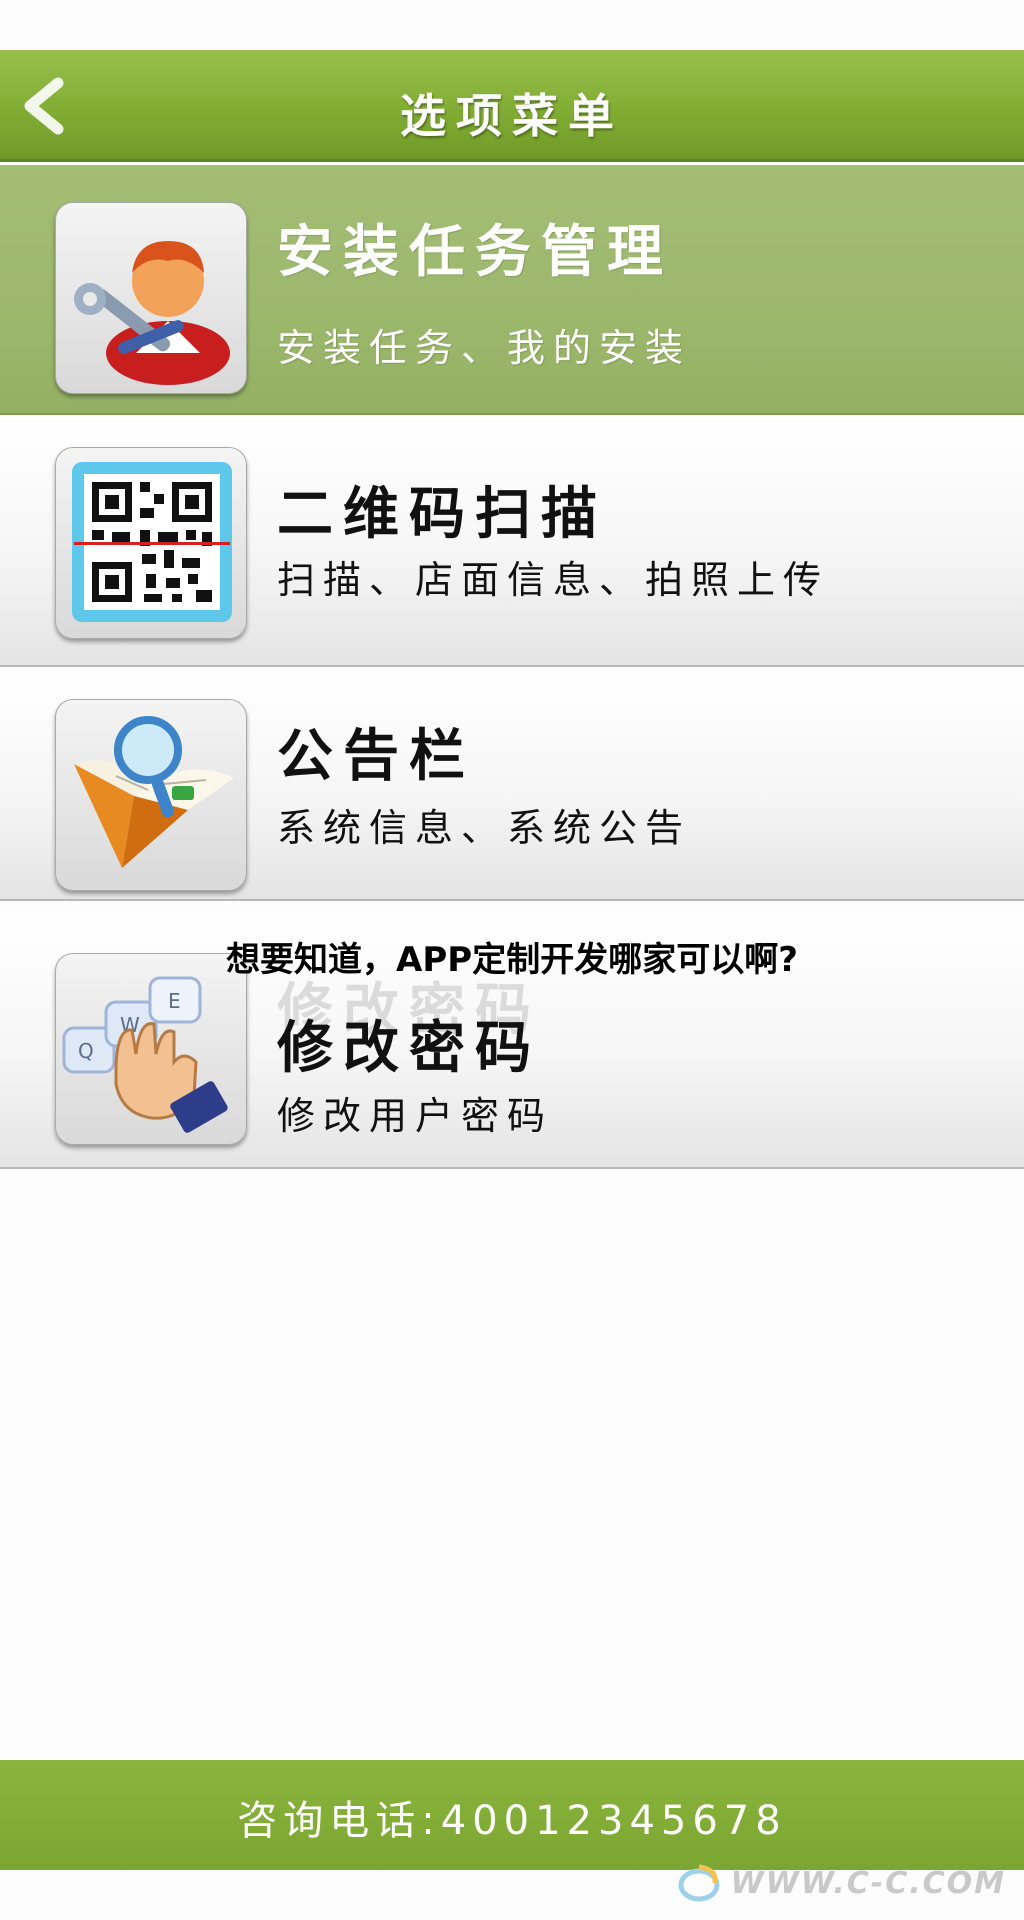 The width and height of the screenshot is (1024, 1920). I want to click on watermark: WWW.C-C.COM, so click(841, 1883).